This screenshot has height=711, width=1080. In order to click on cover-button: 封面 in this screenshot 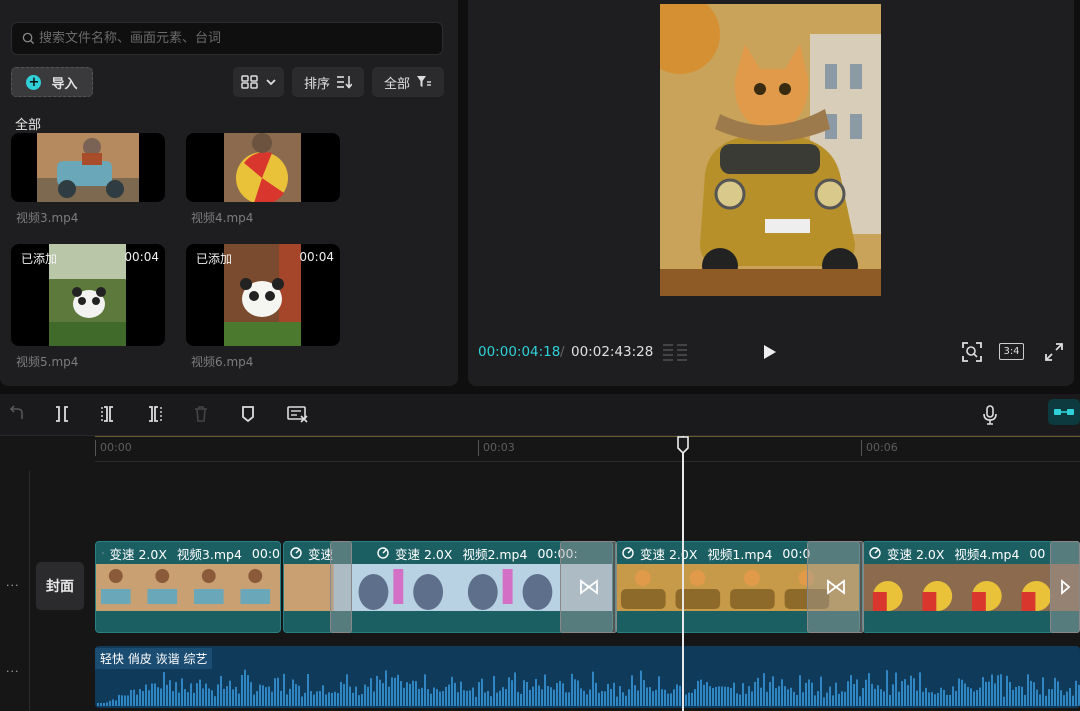, I will do `click(60, 586)`.